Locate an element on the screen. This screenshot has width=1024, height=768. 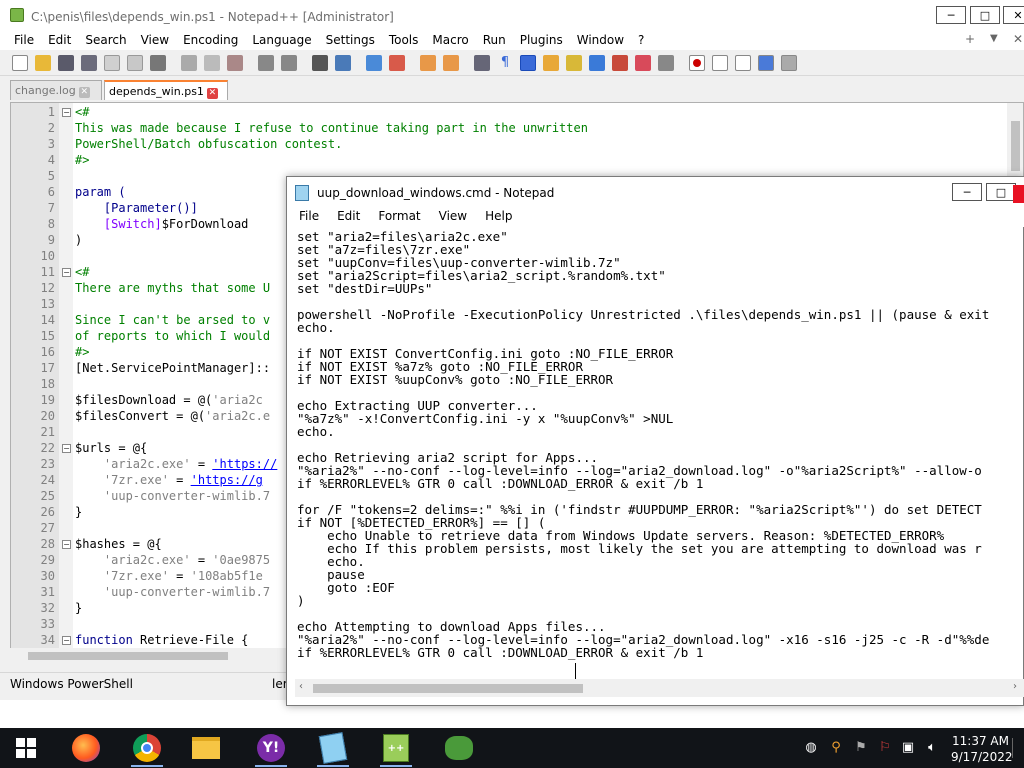
code-token: '0ae9875 is located at coordinates (241, 560).